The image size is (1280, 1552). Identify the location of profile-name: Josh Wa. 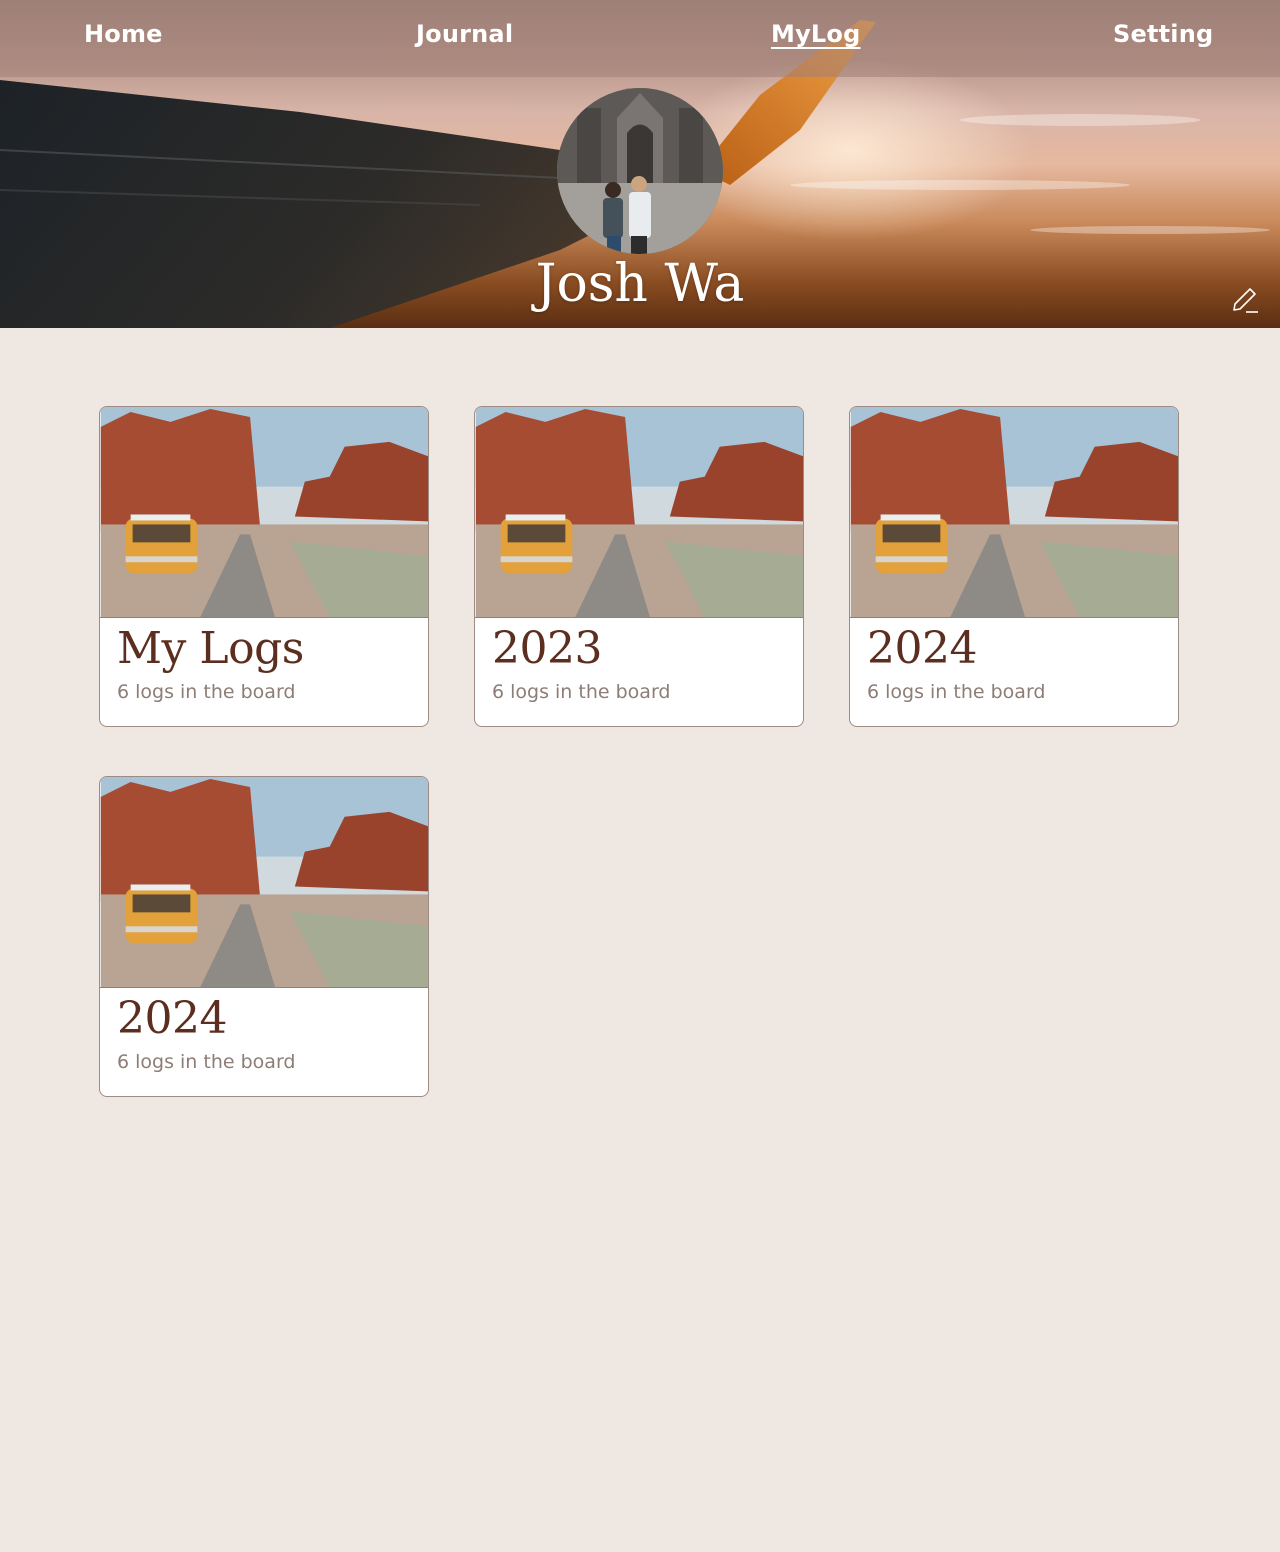
(640, 284).